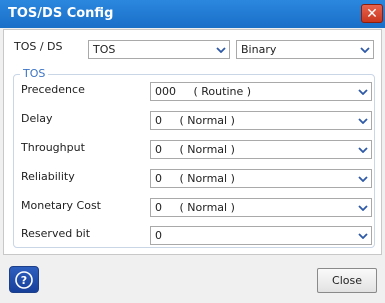 The image size is (385, 303). Describe the element at coordinates (159, 49) in the screenshot. I see `tosds-mode-select: TOS` at that location.